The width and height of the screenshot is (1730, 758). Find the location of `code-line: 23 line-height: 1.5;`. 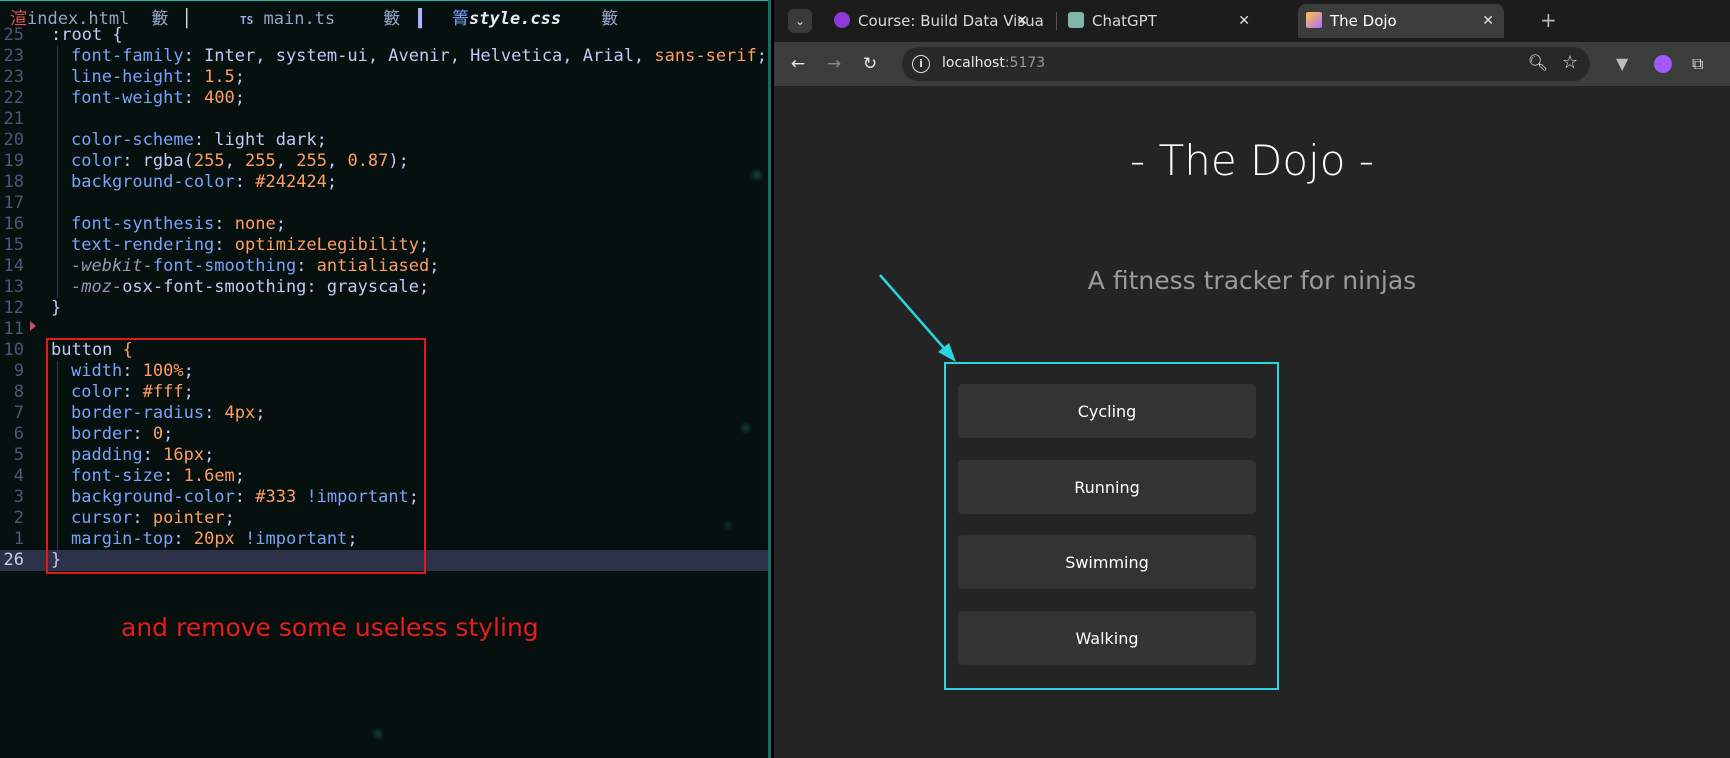

code-line: 23 line-height: 1.5; is located at coordinates (384, 77).